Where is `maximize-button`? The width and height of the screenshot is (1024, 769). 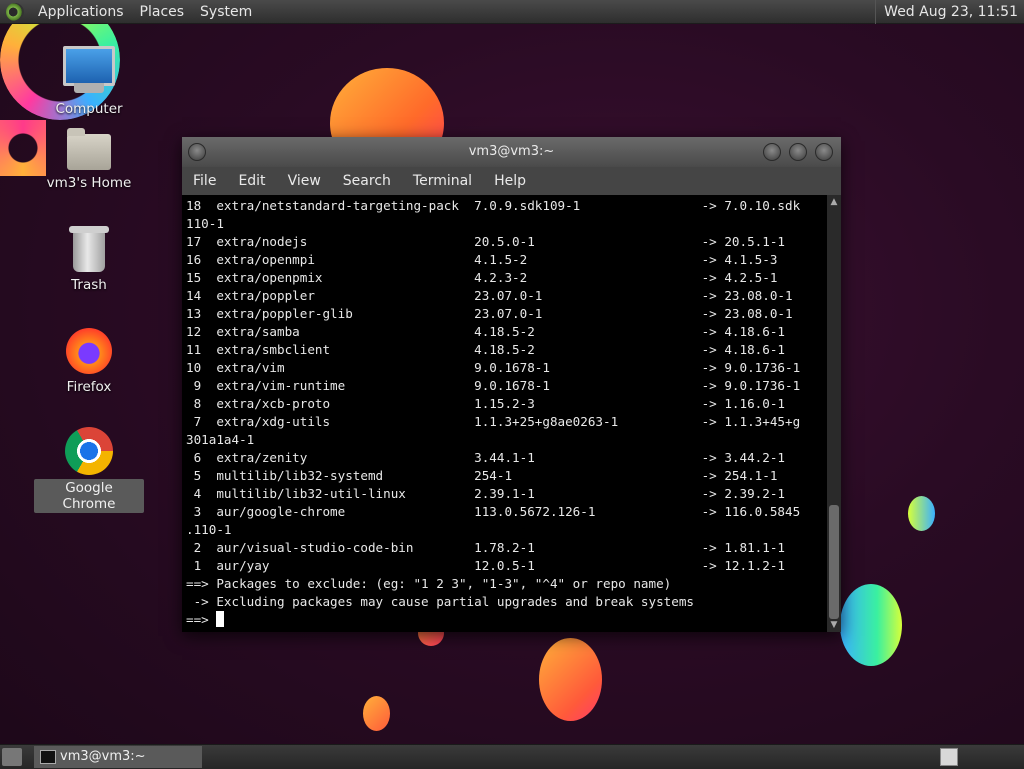
maximize-button is located at coordinates (798, 152).